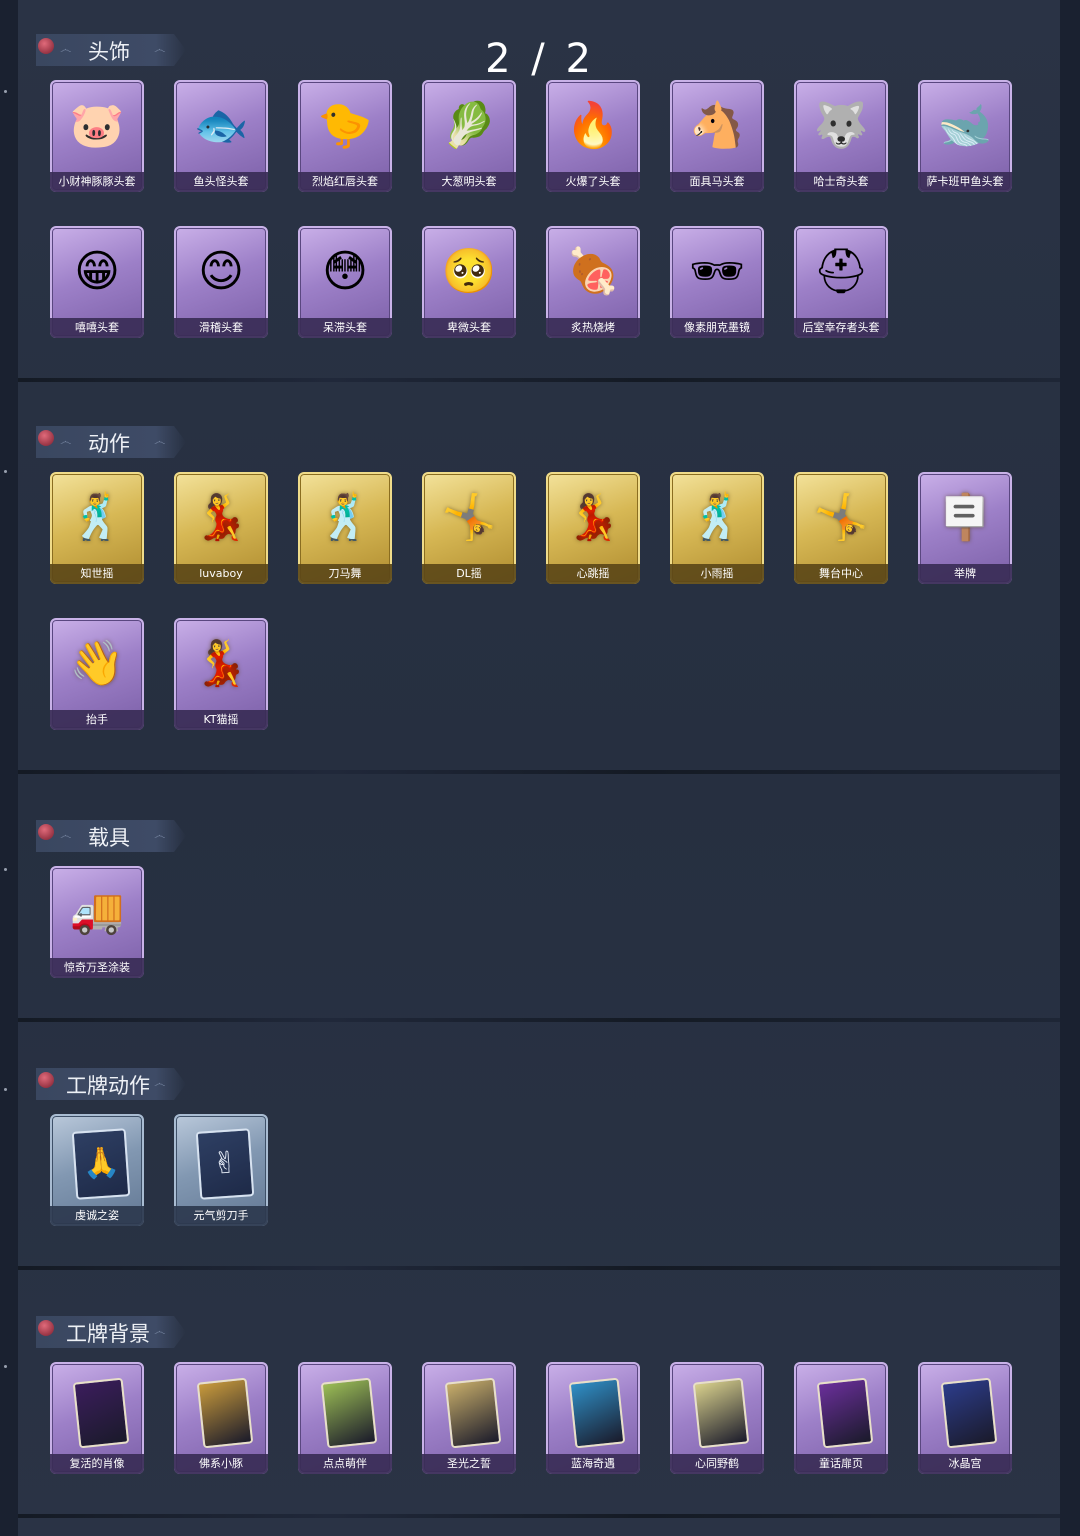 The image size is (1080, 1536). What do you see at coordinates (221, 136) in the screenshot?
I see `item-slot: 🐟 鱼头怪头套` at bounding box center [221, 136].